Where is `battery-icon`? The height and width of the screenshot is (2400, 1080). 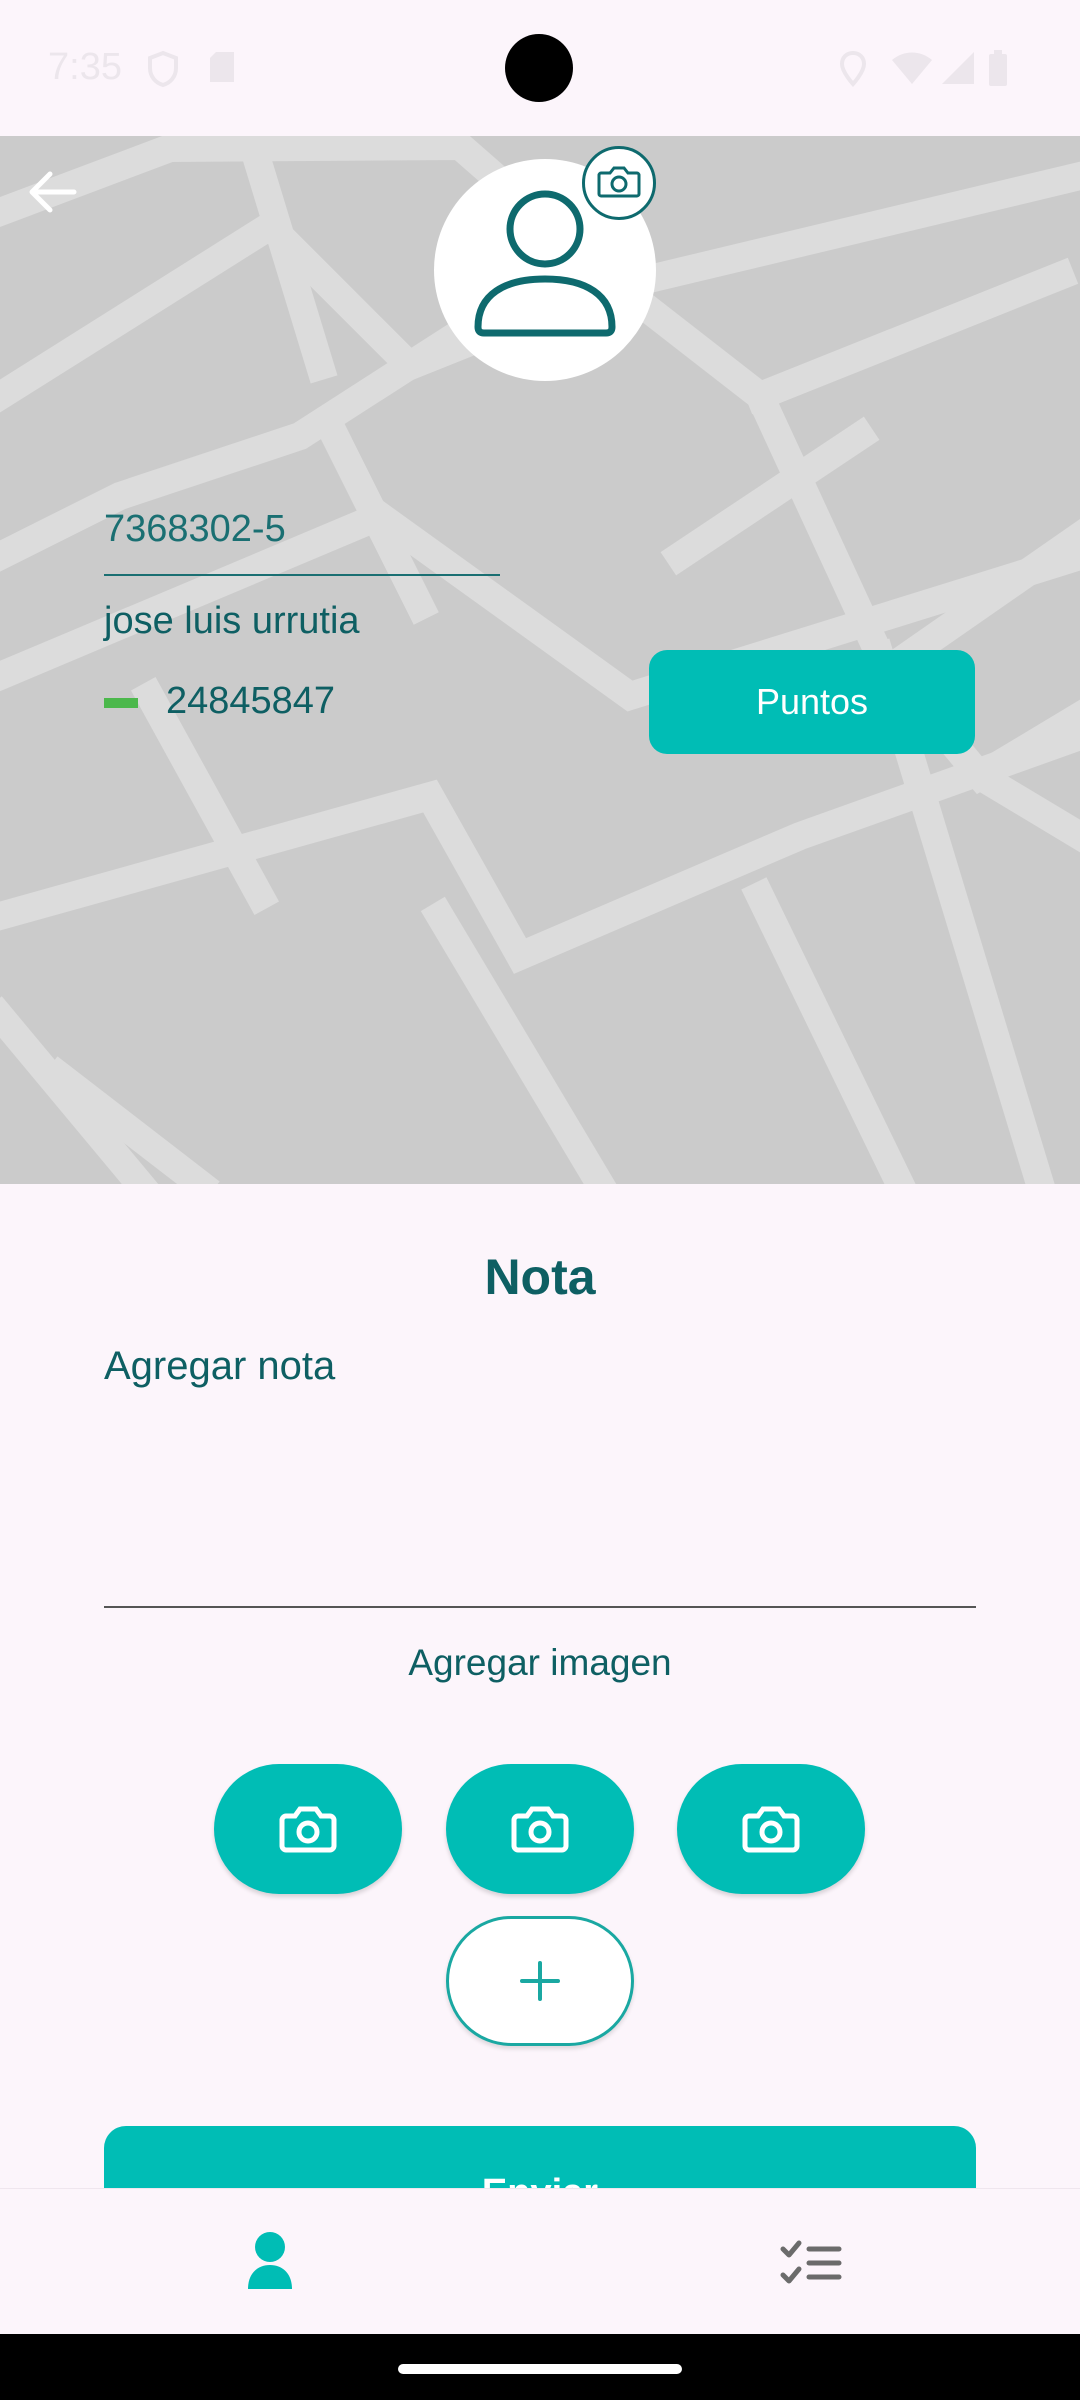 battery-icon is located at coordinates (998, 68).